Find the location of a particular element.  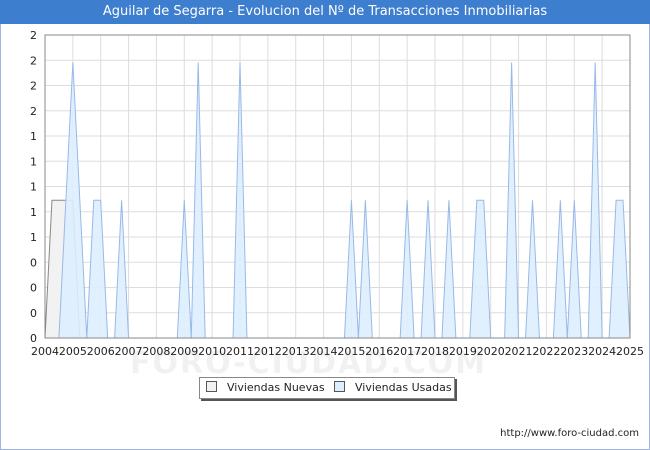

legend-item-viviendas-usadas: Viviendas Usadas is located at coordinates (393, 388).